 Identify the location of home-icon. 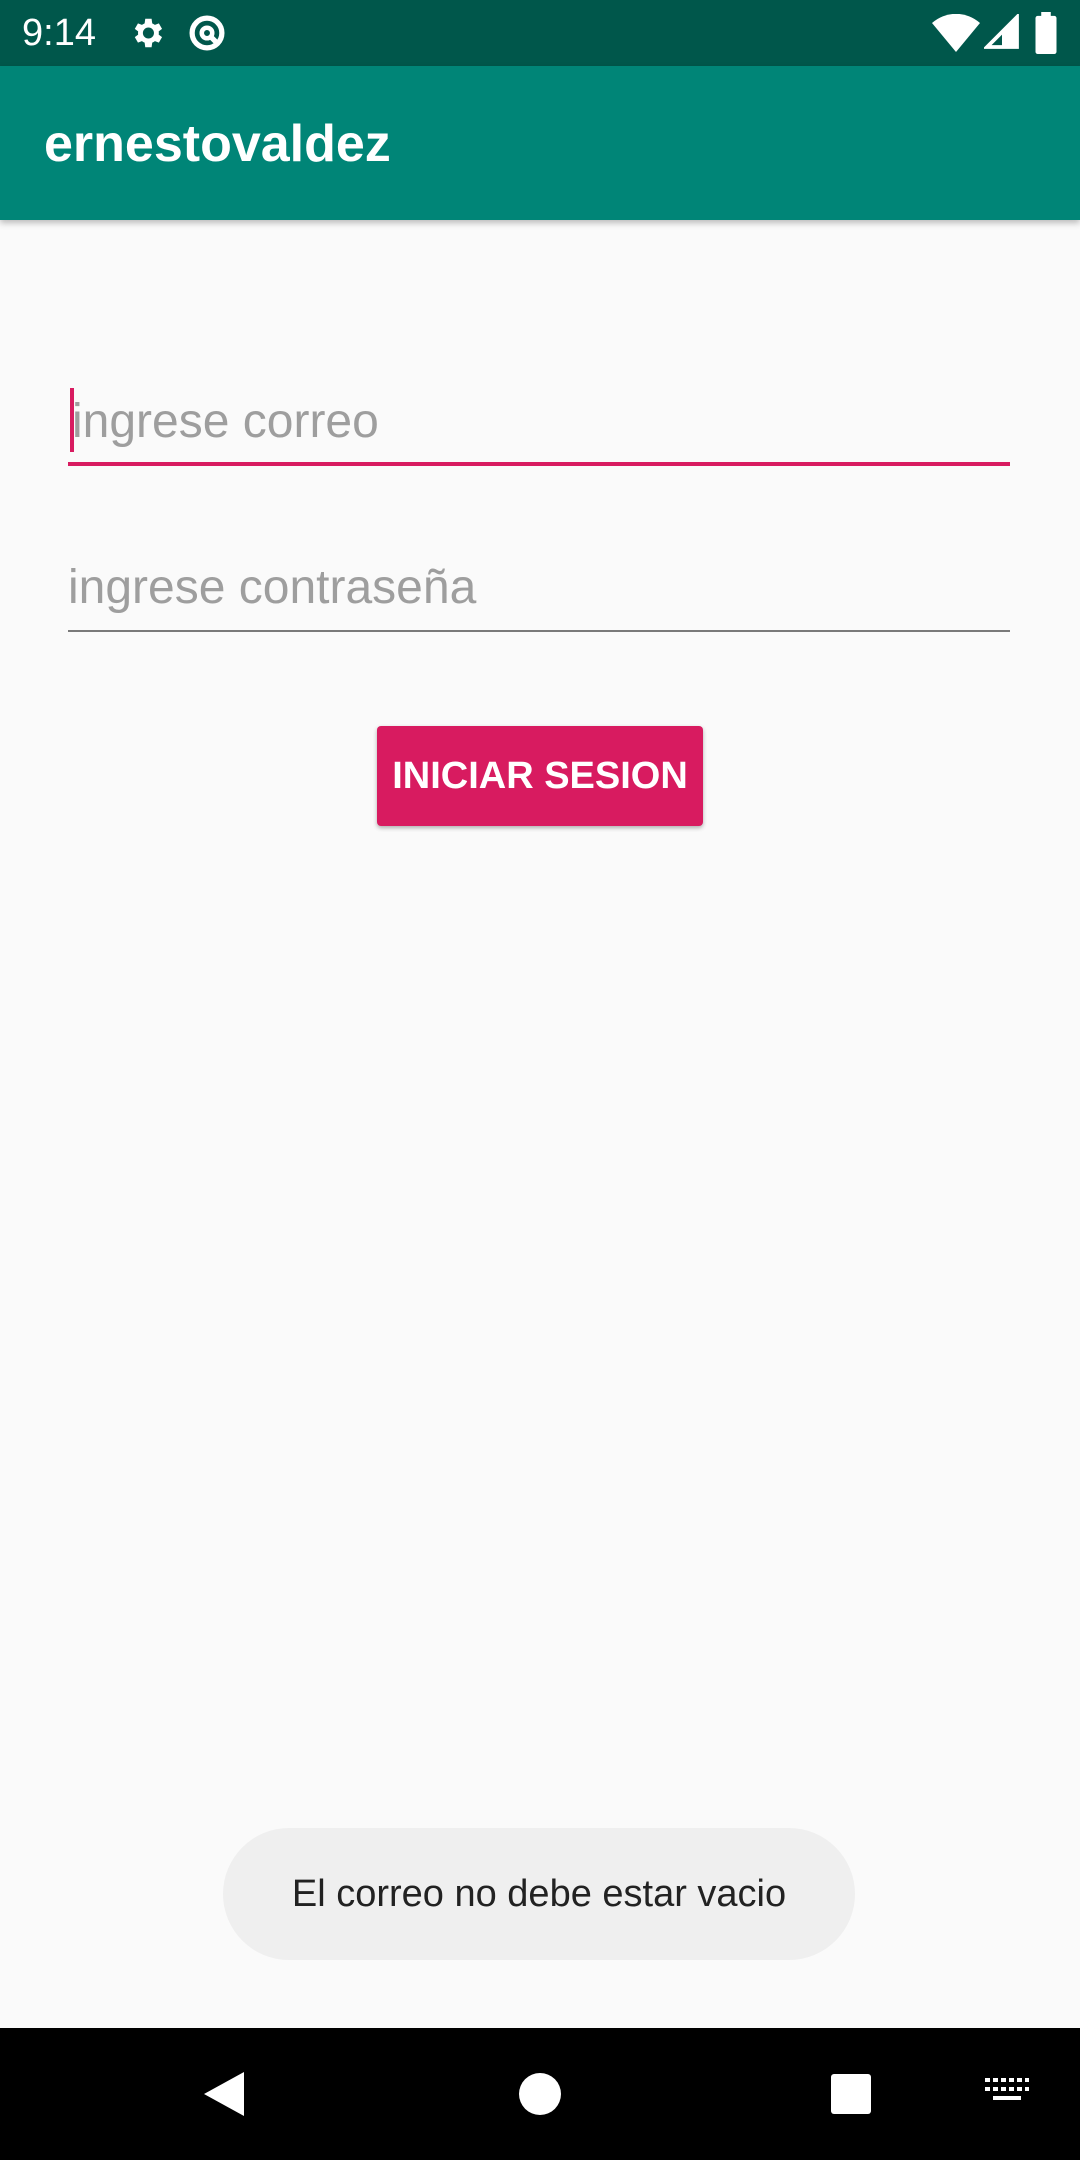
(540, 2094).